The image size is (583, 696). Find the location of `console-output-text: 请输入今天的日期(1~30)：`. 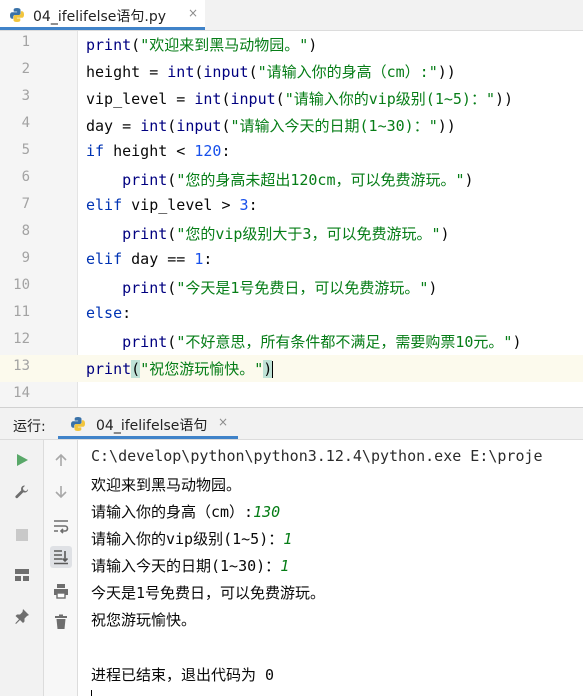

console-output-text: 请输入今天的日期(1~30)： is located at coordinates (186, 566).